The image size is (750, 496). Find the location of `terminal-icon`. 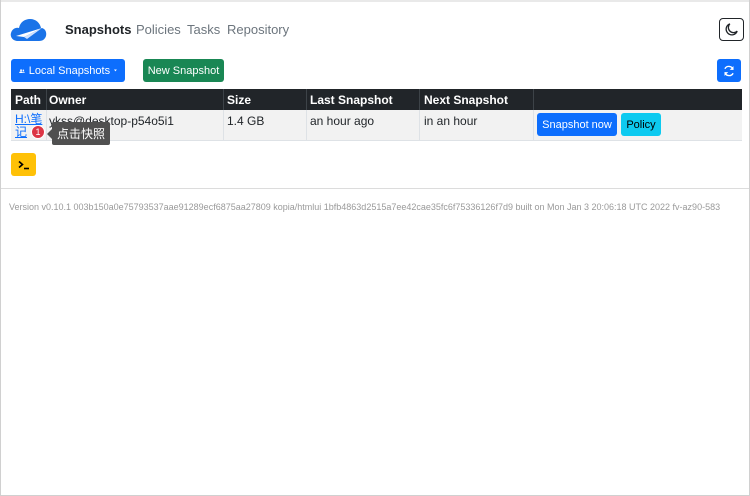

terminal-icon is located at coordinates (23, 164).